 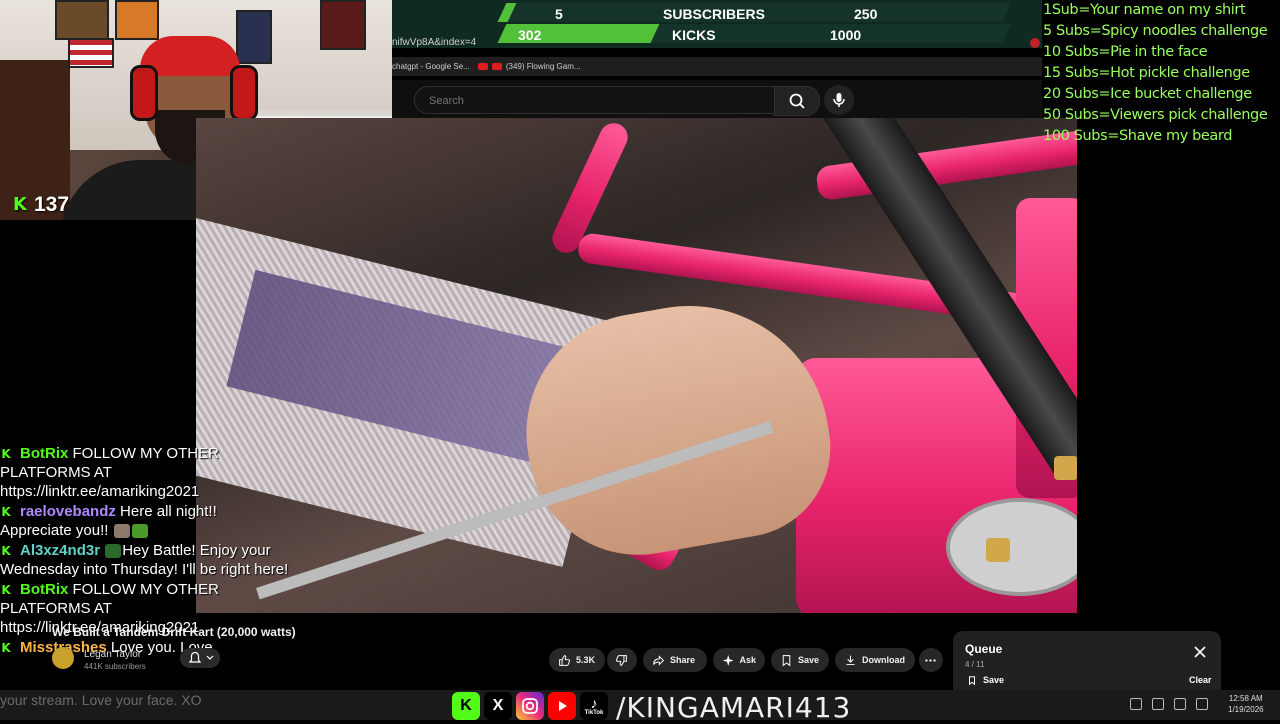 I want to click on like-button: 5.3K, so click(x=577, y=660).